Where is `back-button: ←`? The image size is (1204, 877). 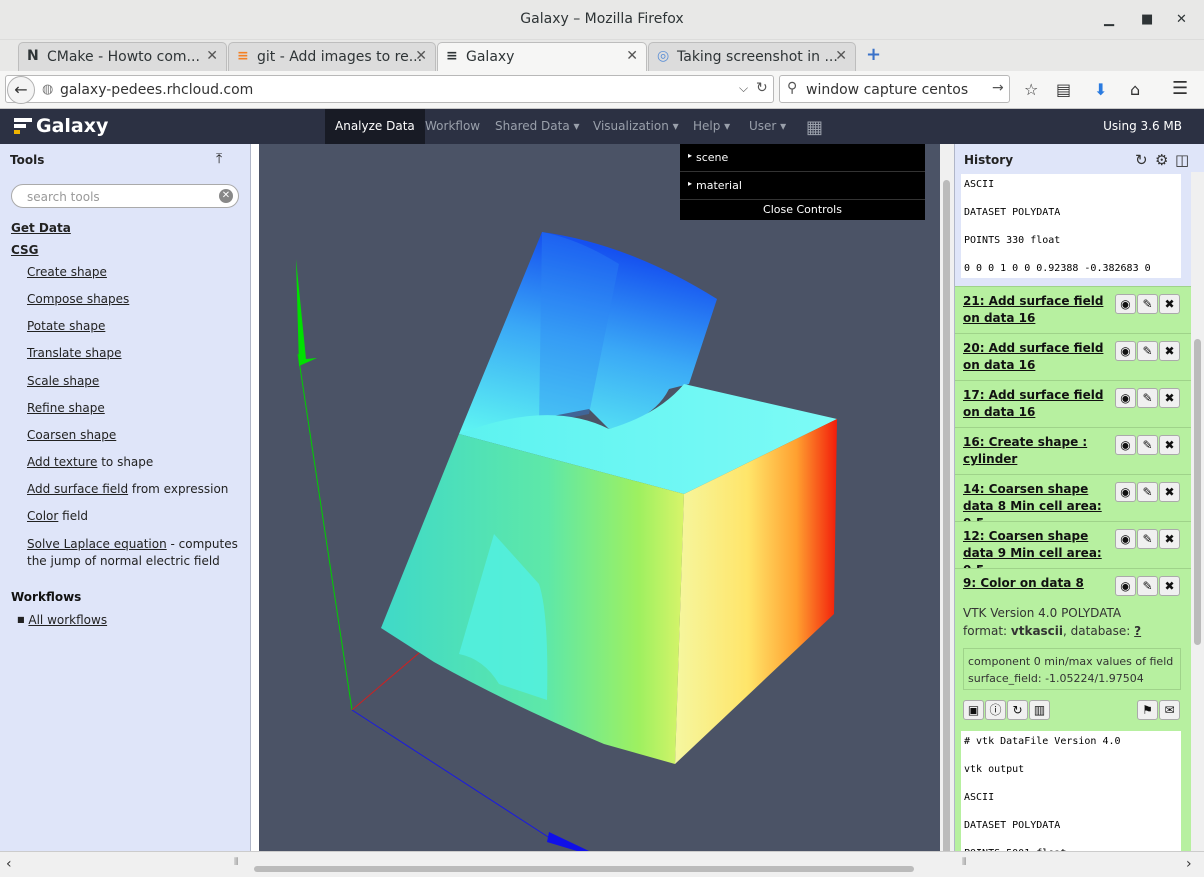 back-button: ← is located at coordinates (21, 90).